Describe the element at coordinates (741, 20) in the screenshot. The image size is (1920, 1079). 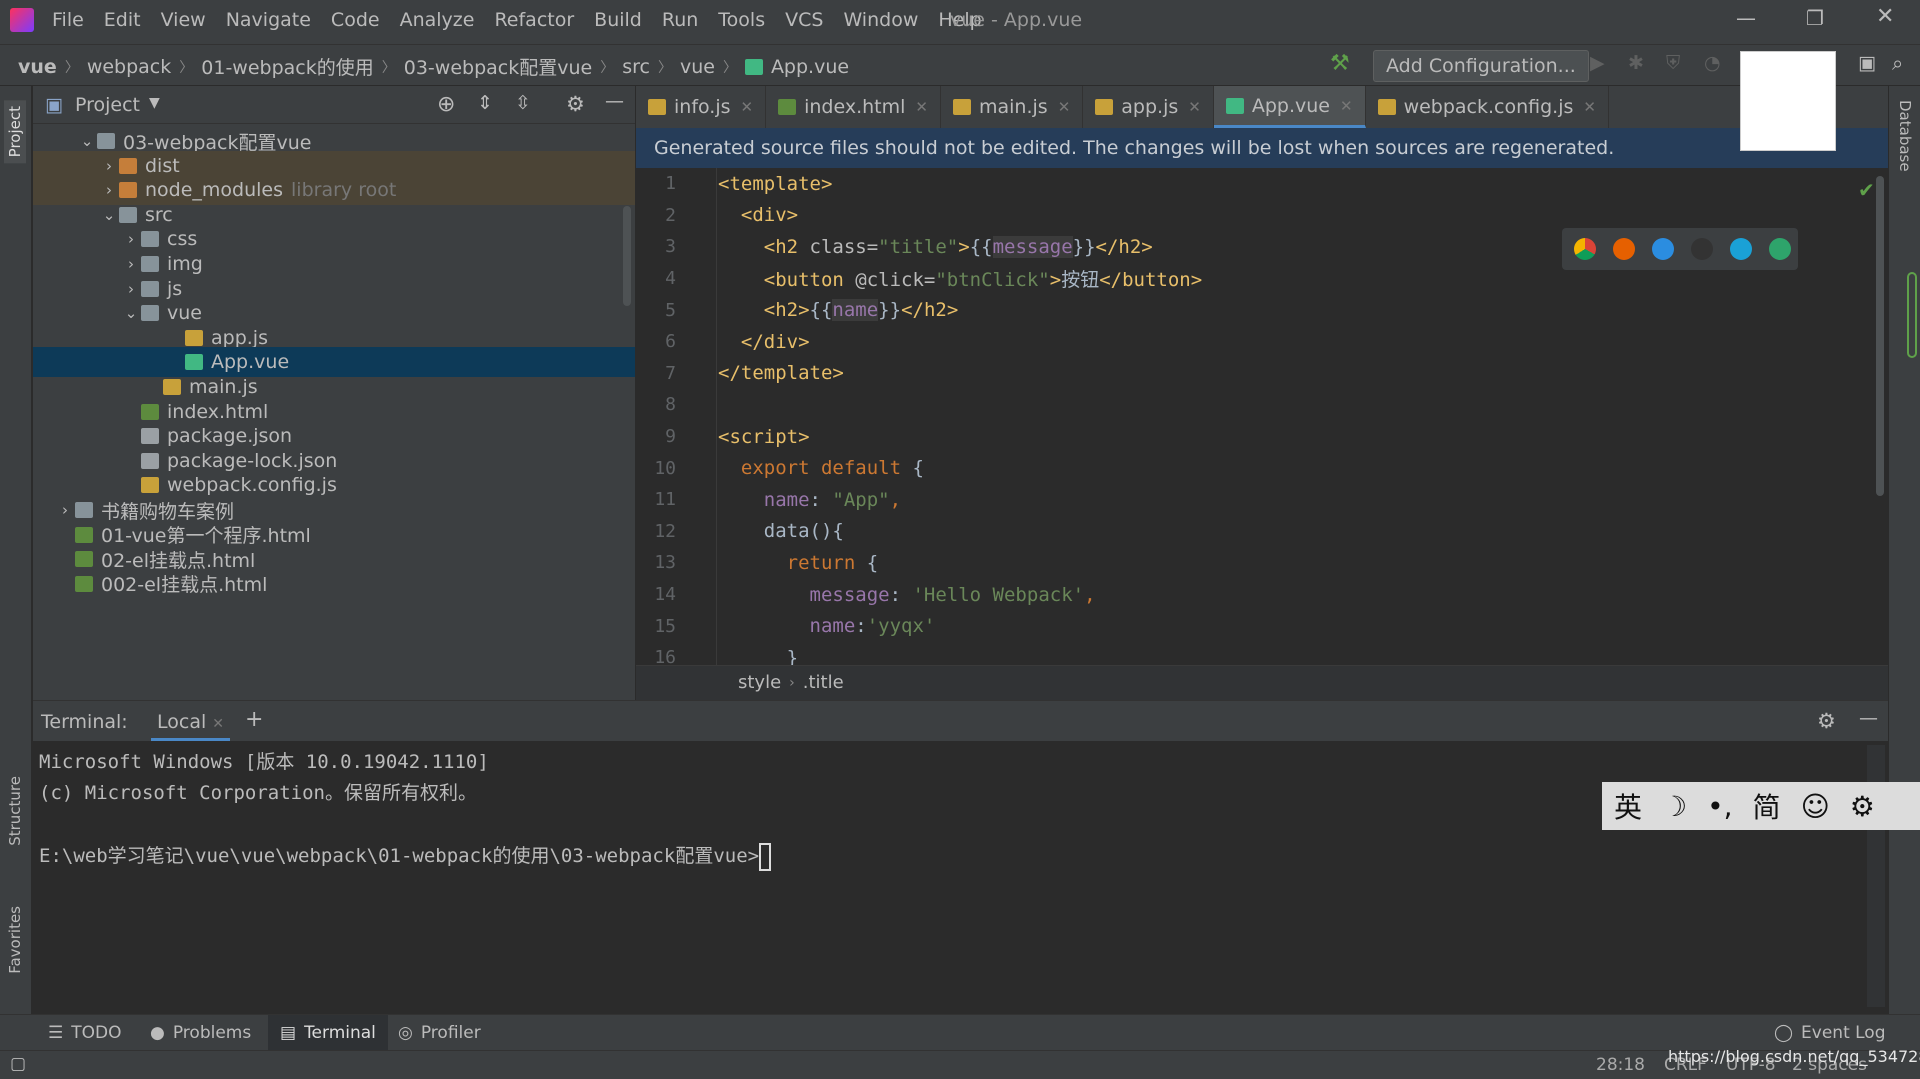
I see `menu-item-tools: Tools` at that location.